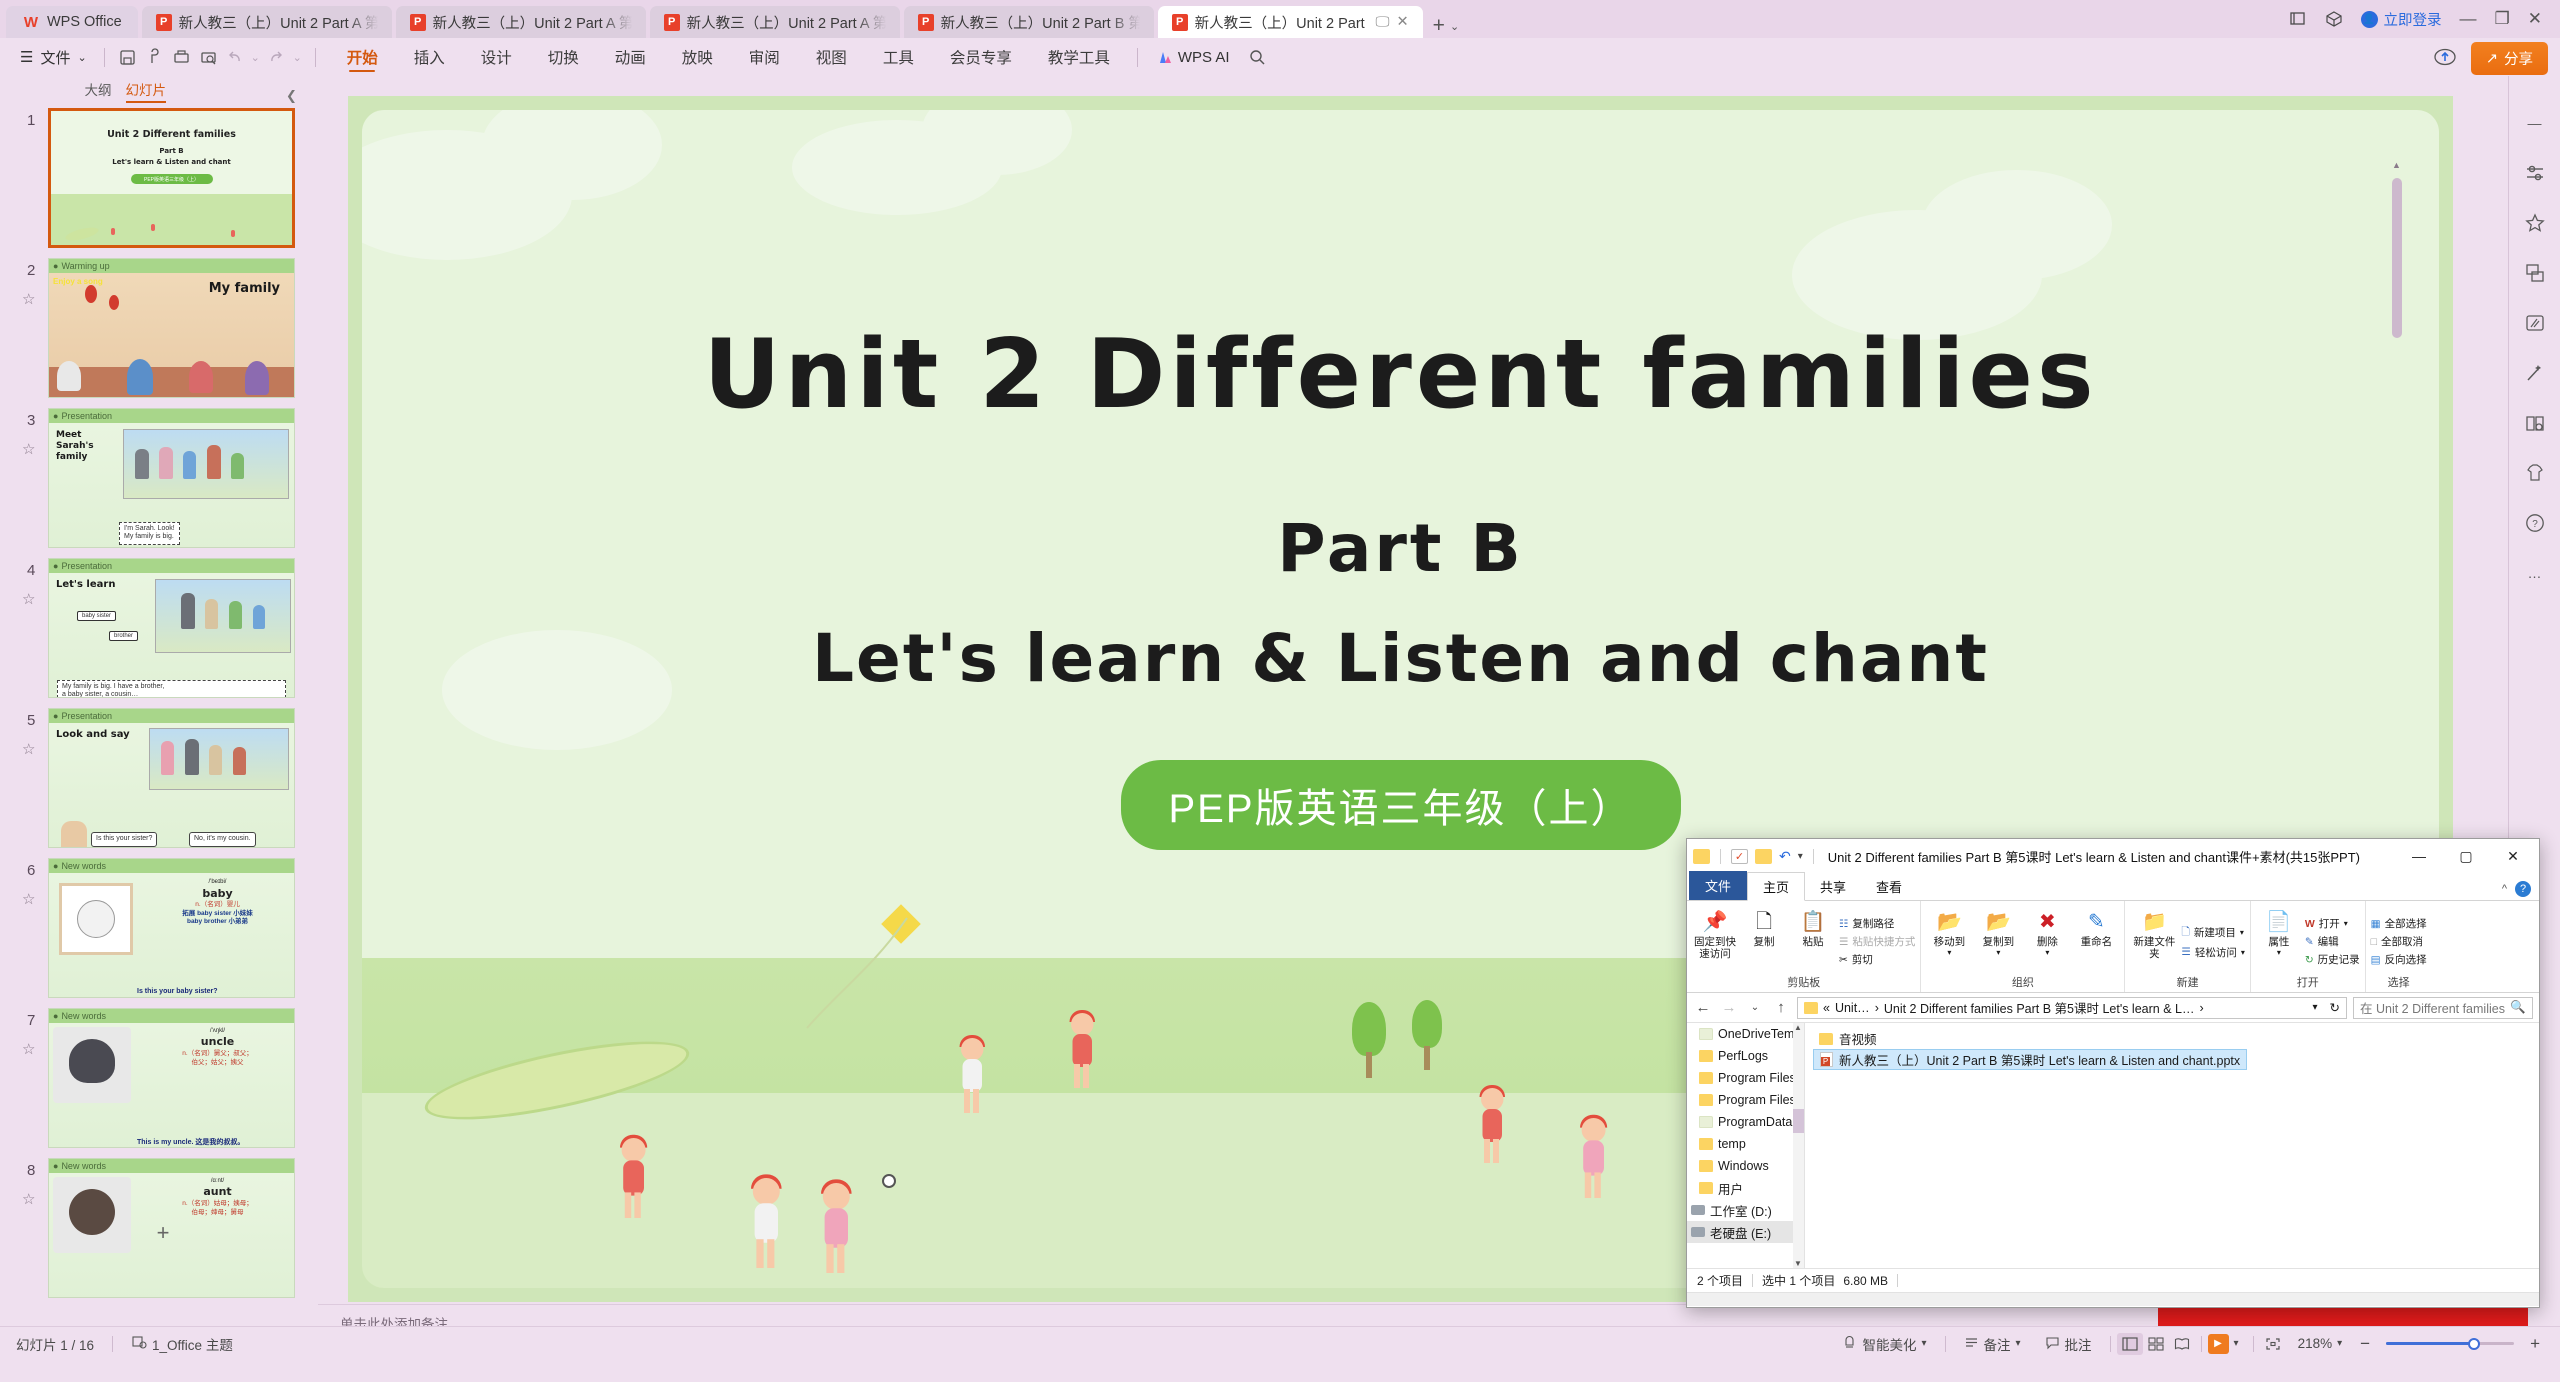 The width and height of the screenshot is (2560, 1382). Describe the element at coordinates (235, 57) in the screenshot. I see `undo-icon` at that location.